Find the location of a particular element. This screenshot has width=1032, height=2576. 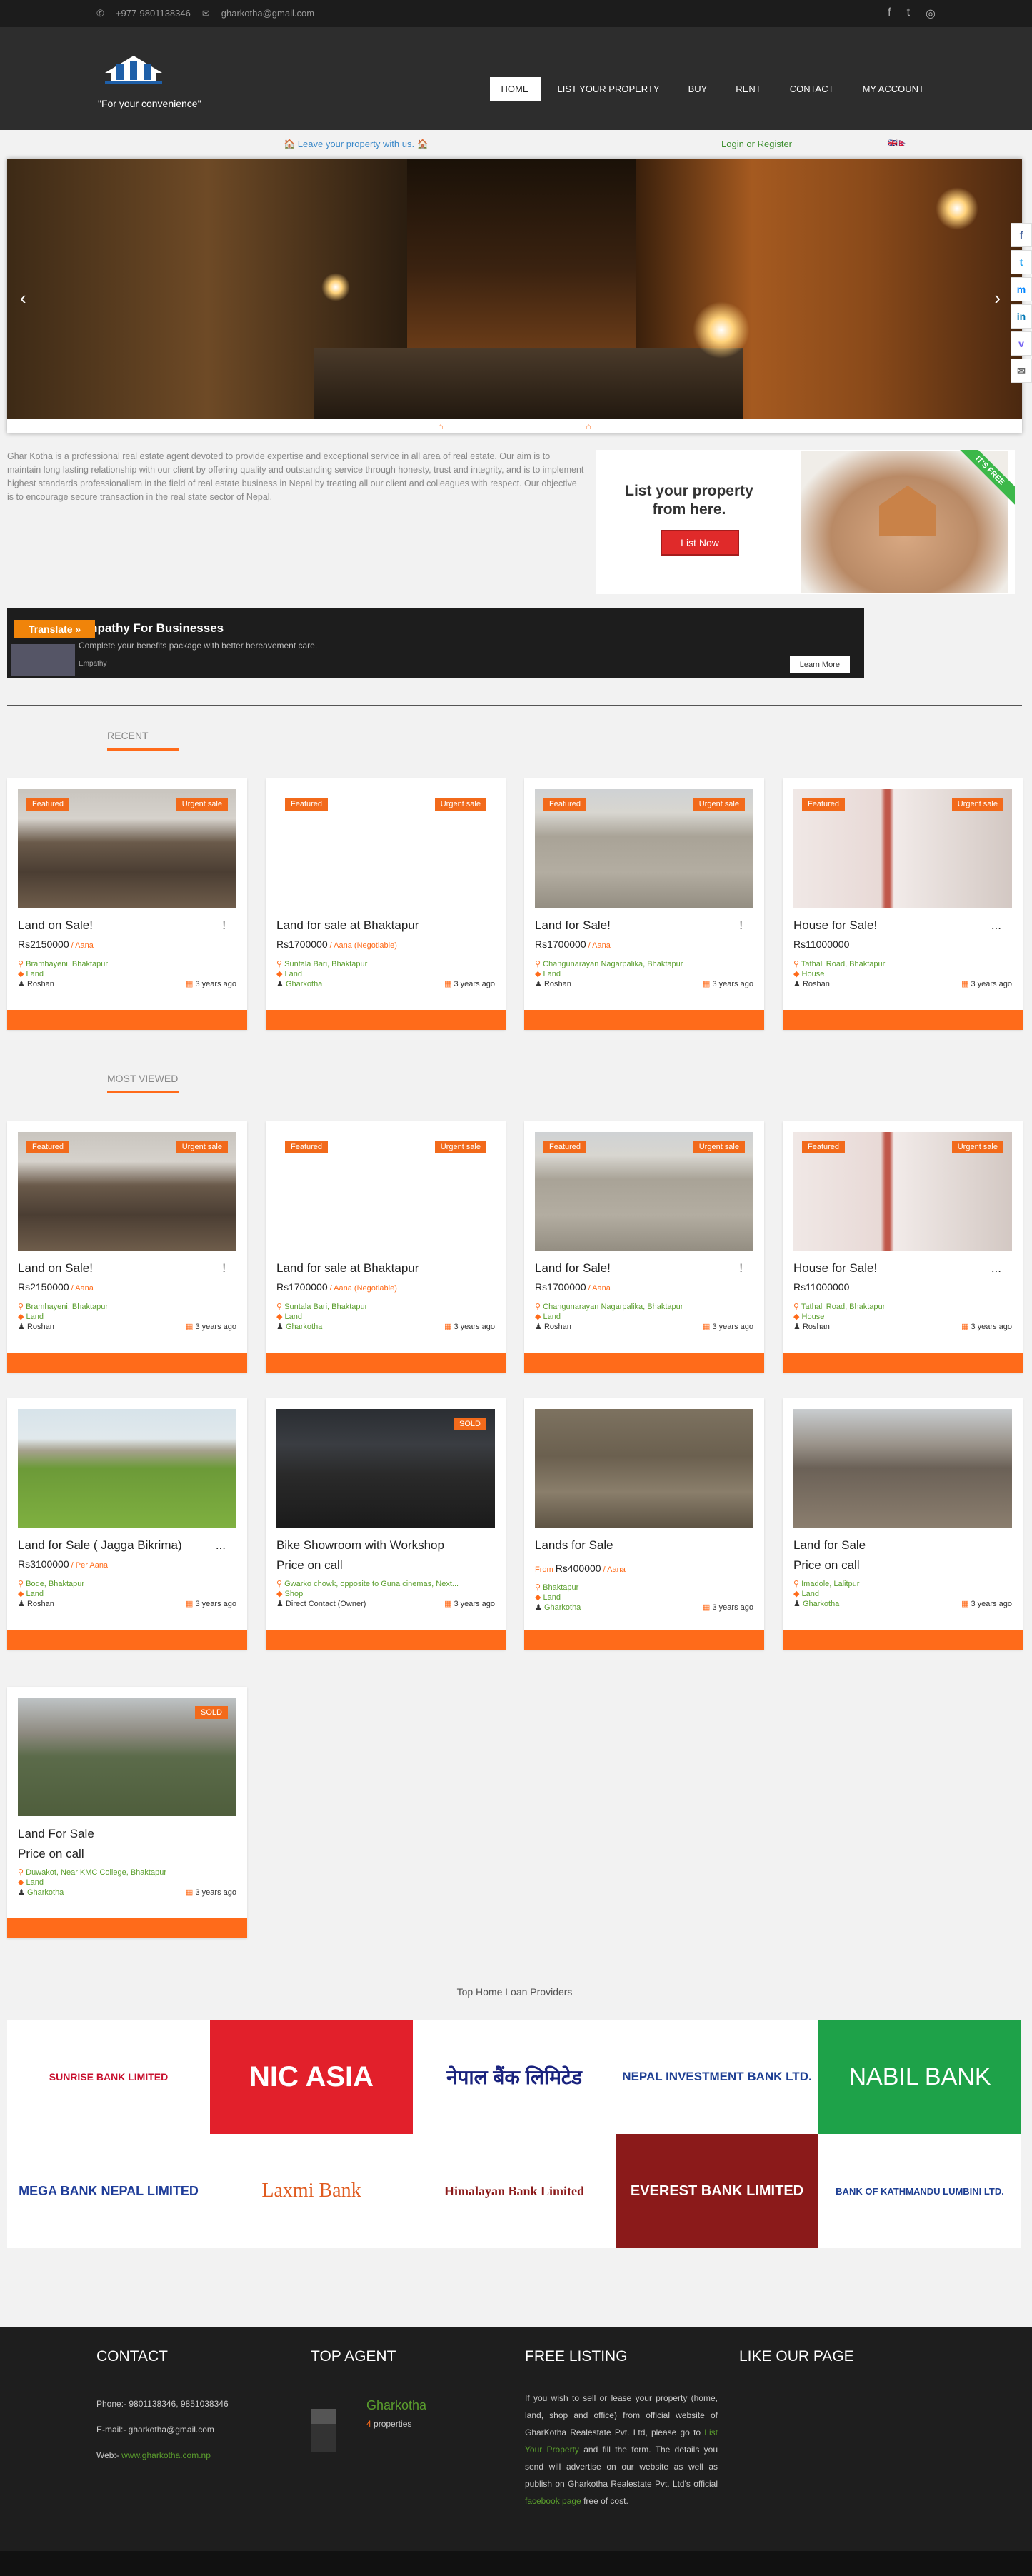

listing-title: Lands for Sale is located at coordinates (644, 1545).